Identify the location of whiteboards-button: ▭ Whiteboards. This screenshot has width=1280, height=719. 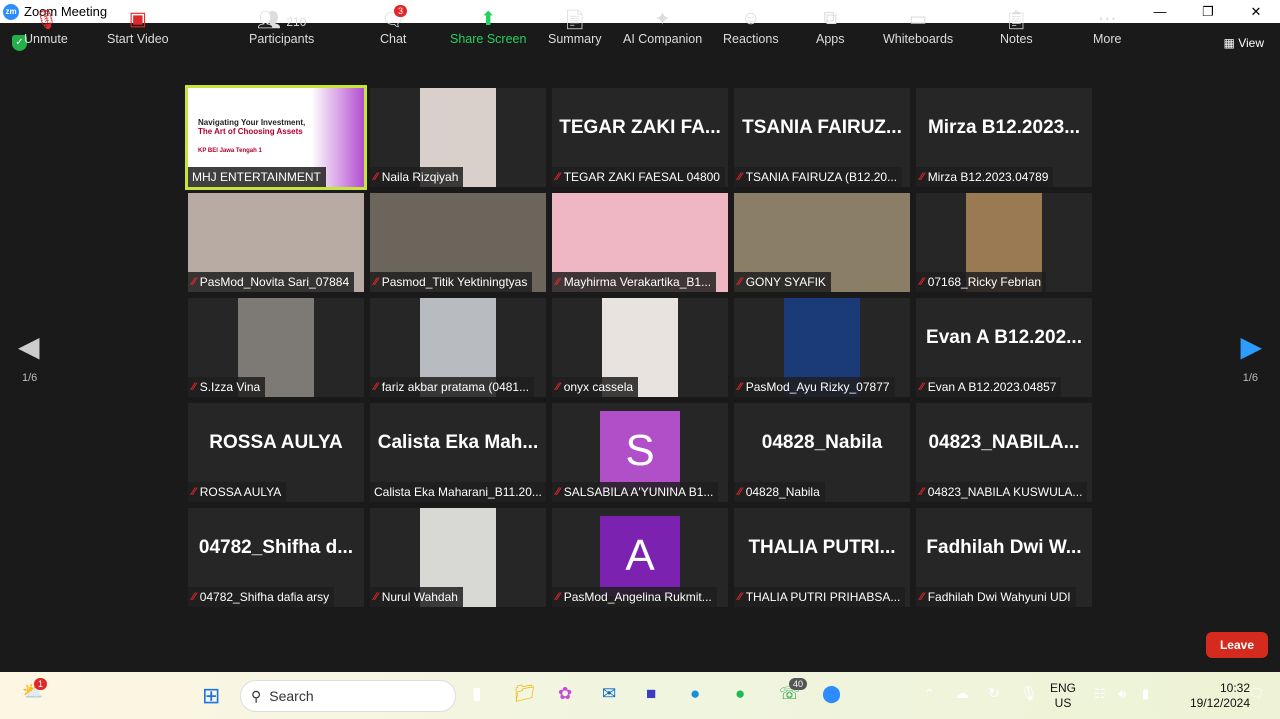
(918, 27).